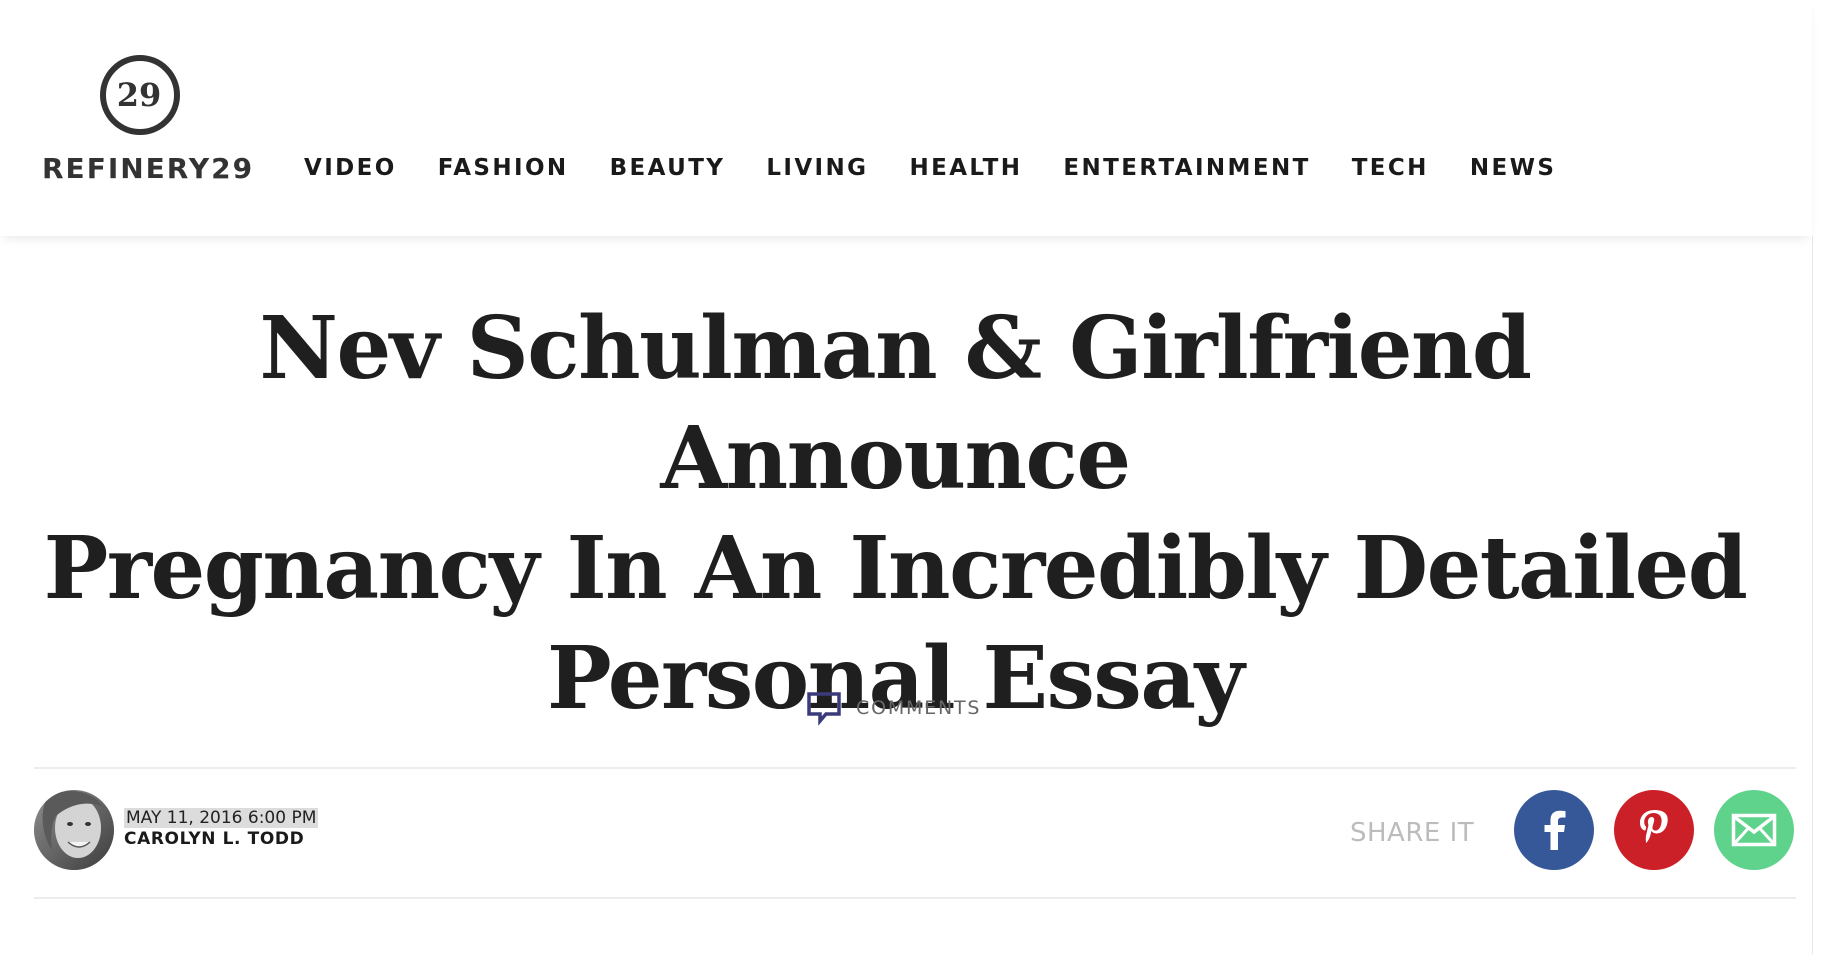  I want to click on comments-link: COMMENTS, so click(893, 708).